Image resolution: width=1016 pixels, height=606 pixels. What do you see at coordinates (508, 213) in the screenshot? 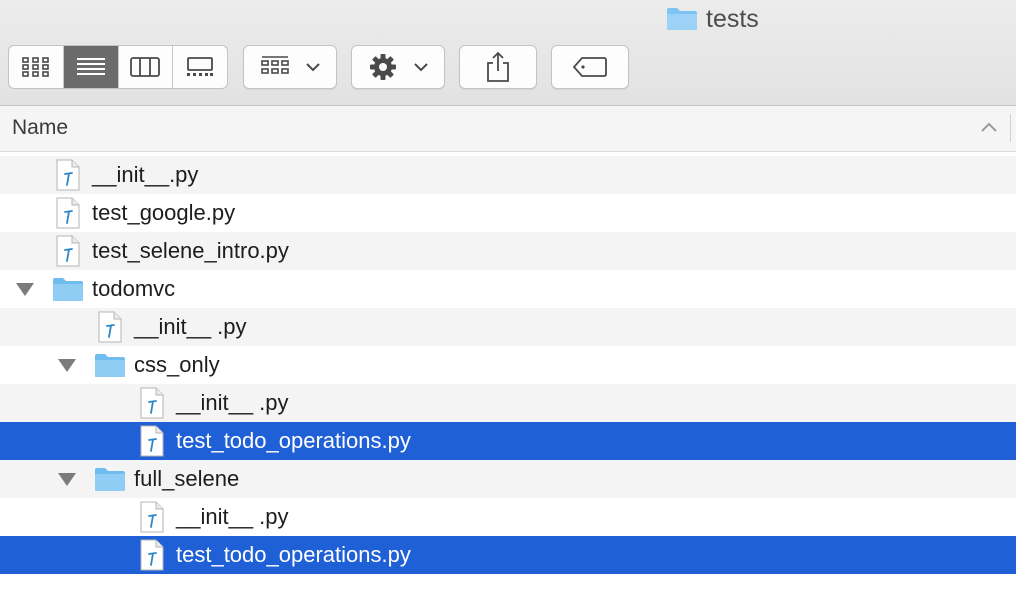
I see `file-row: test_google.py` at bounding box center [508, 213].